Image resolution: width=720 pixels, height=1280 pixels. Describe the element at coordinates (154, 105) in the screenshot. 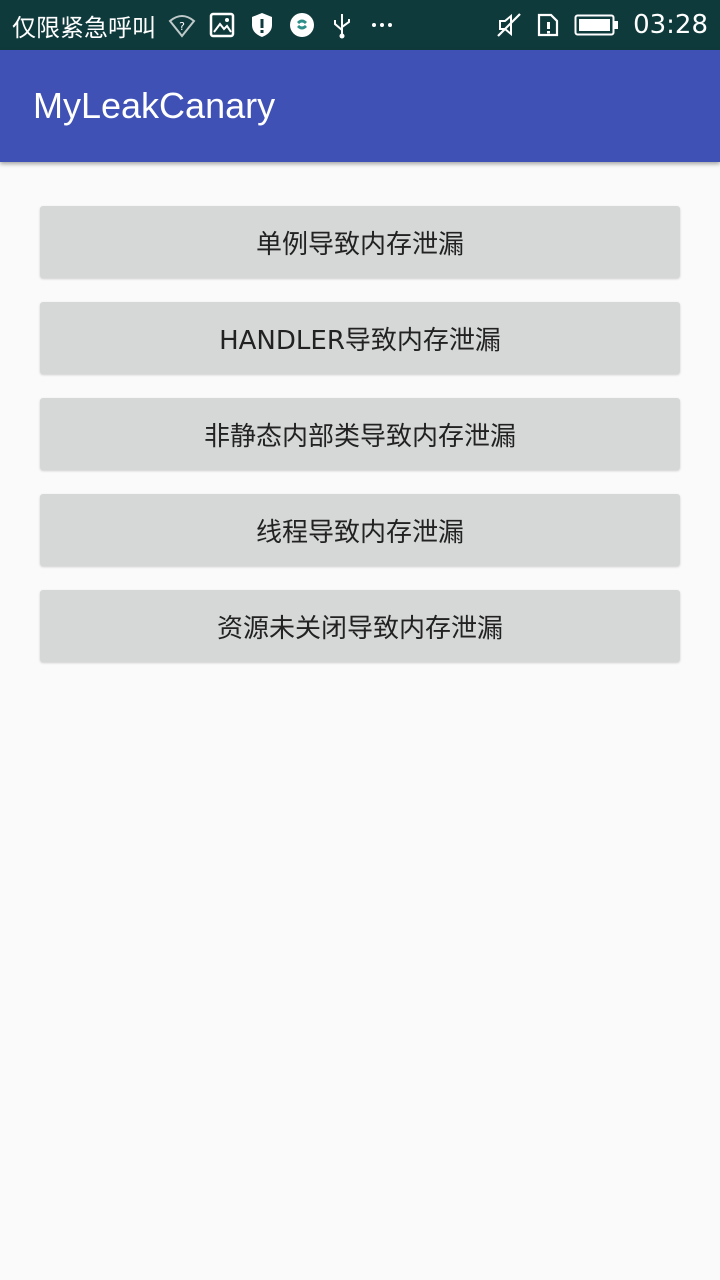

I see `app-title: MyLeakCanary` at that location.